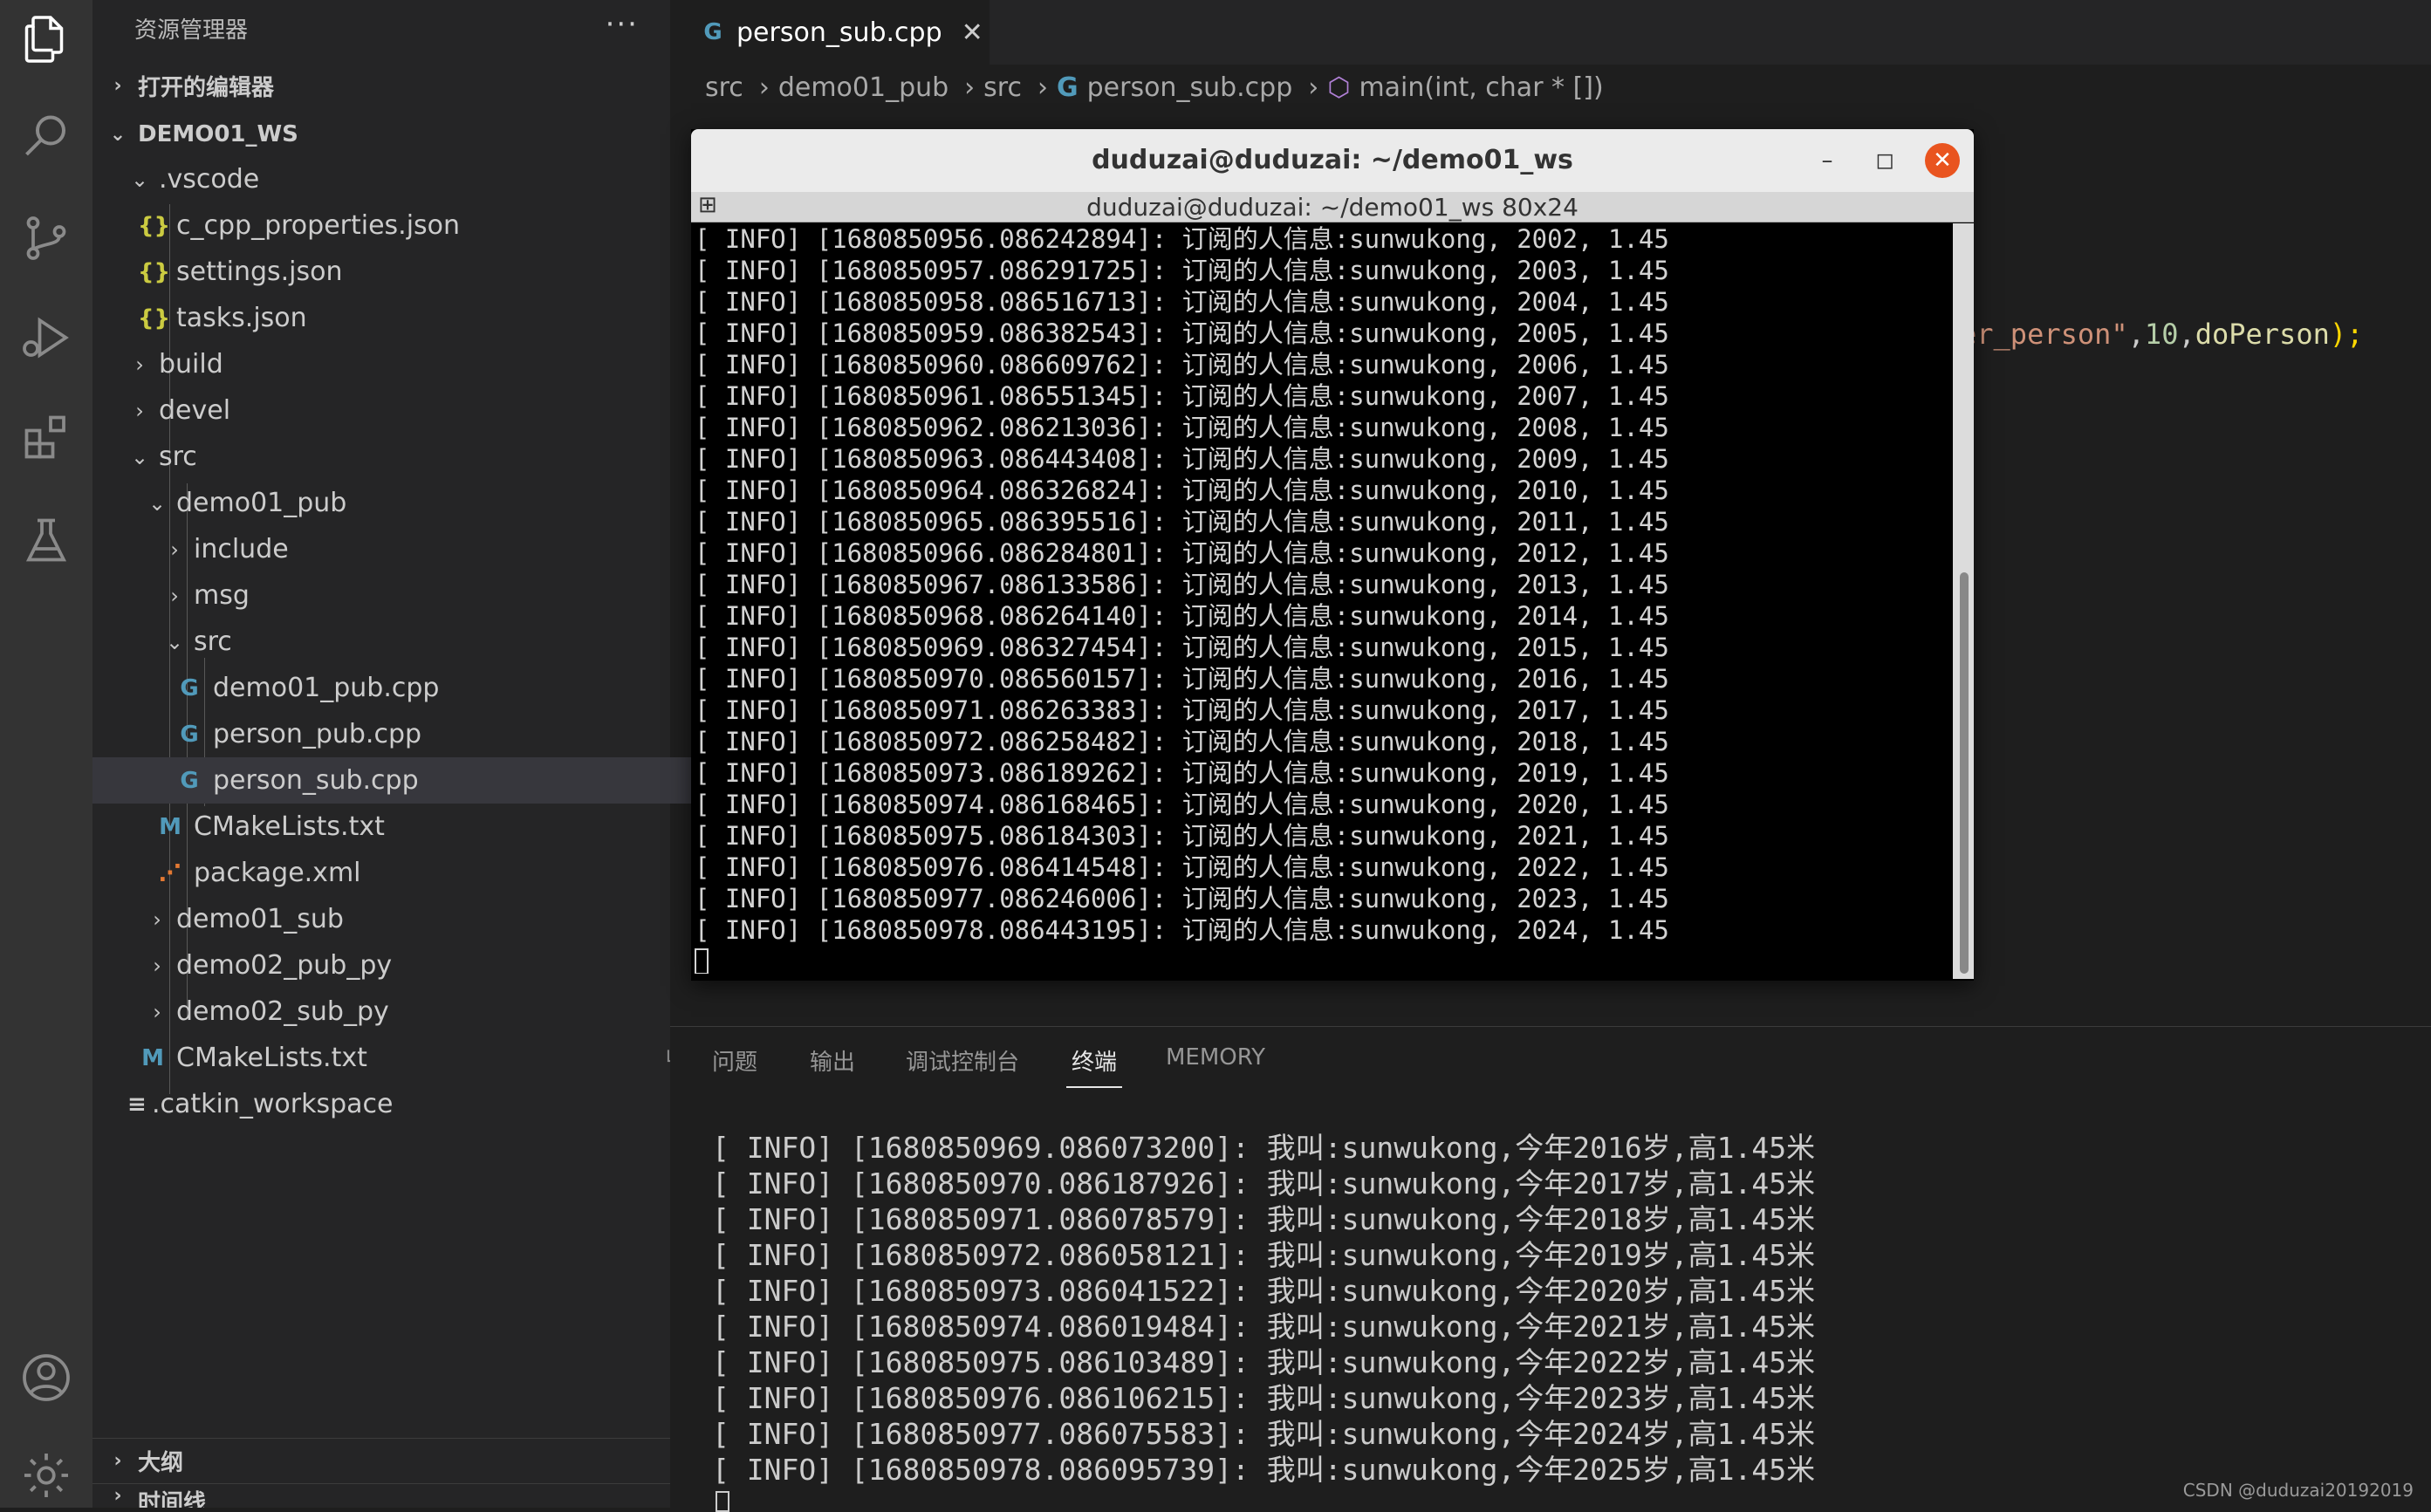 The width and height of the screenshot is (2431, 1512). Describe the element at coordinates (962, 1060) in the screenshot. I see `tab-debug-console: 调试控制台` at that location.